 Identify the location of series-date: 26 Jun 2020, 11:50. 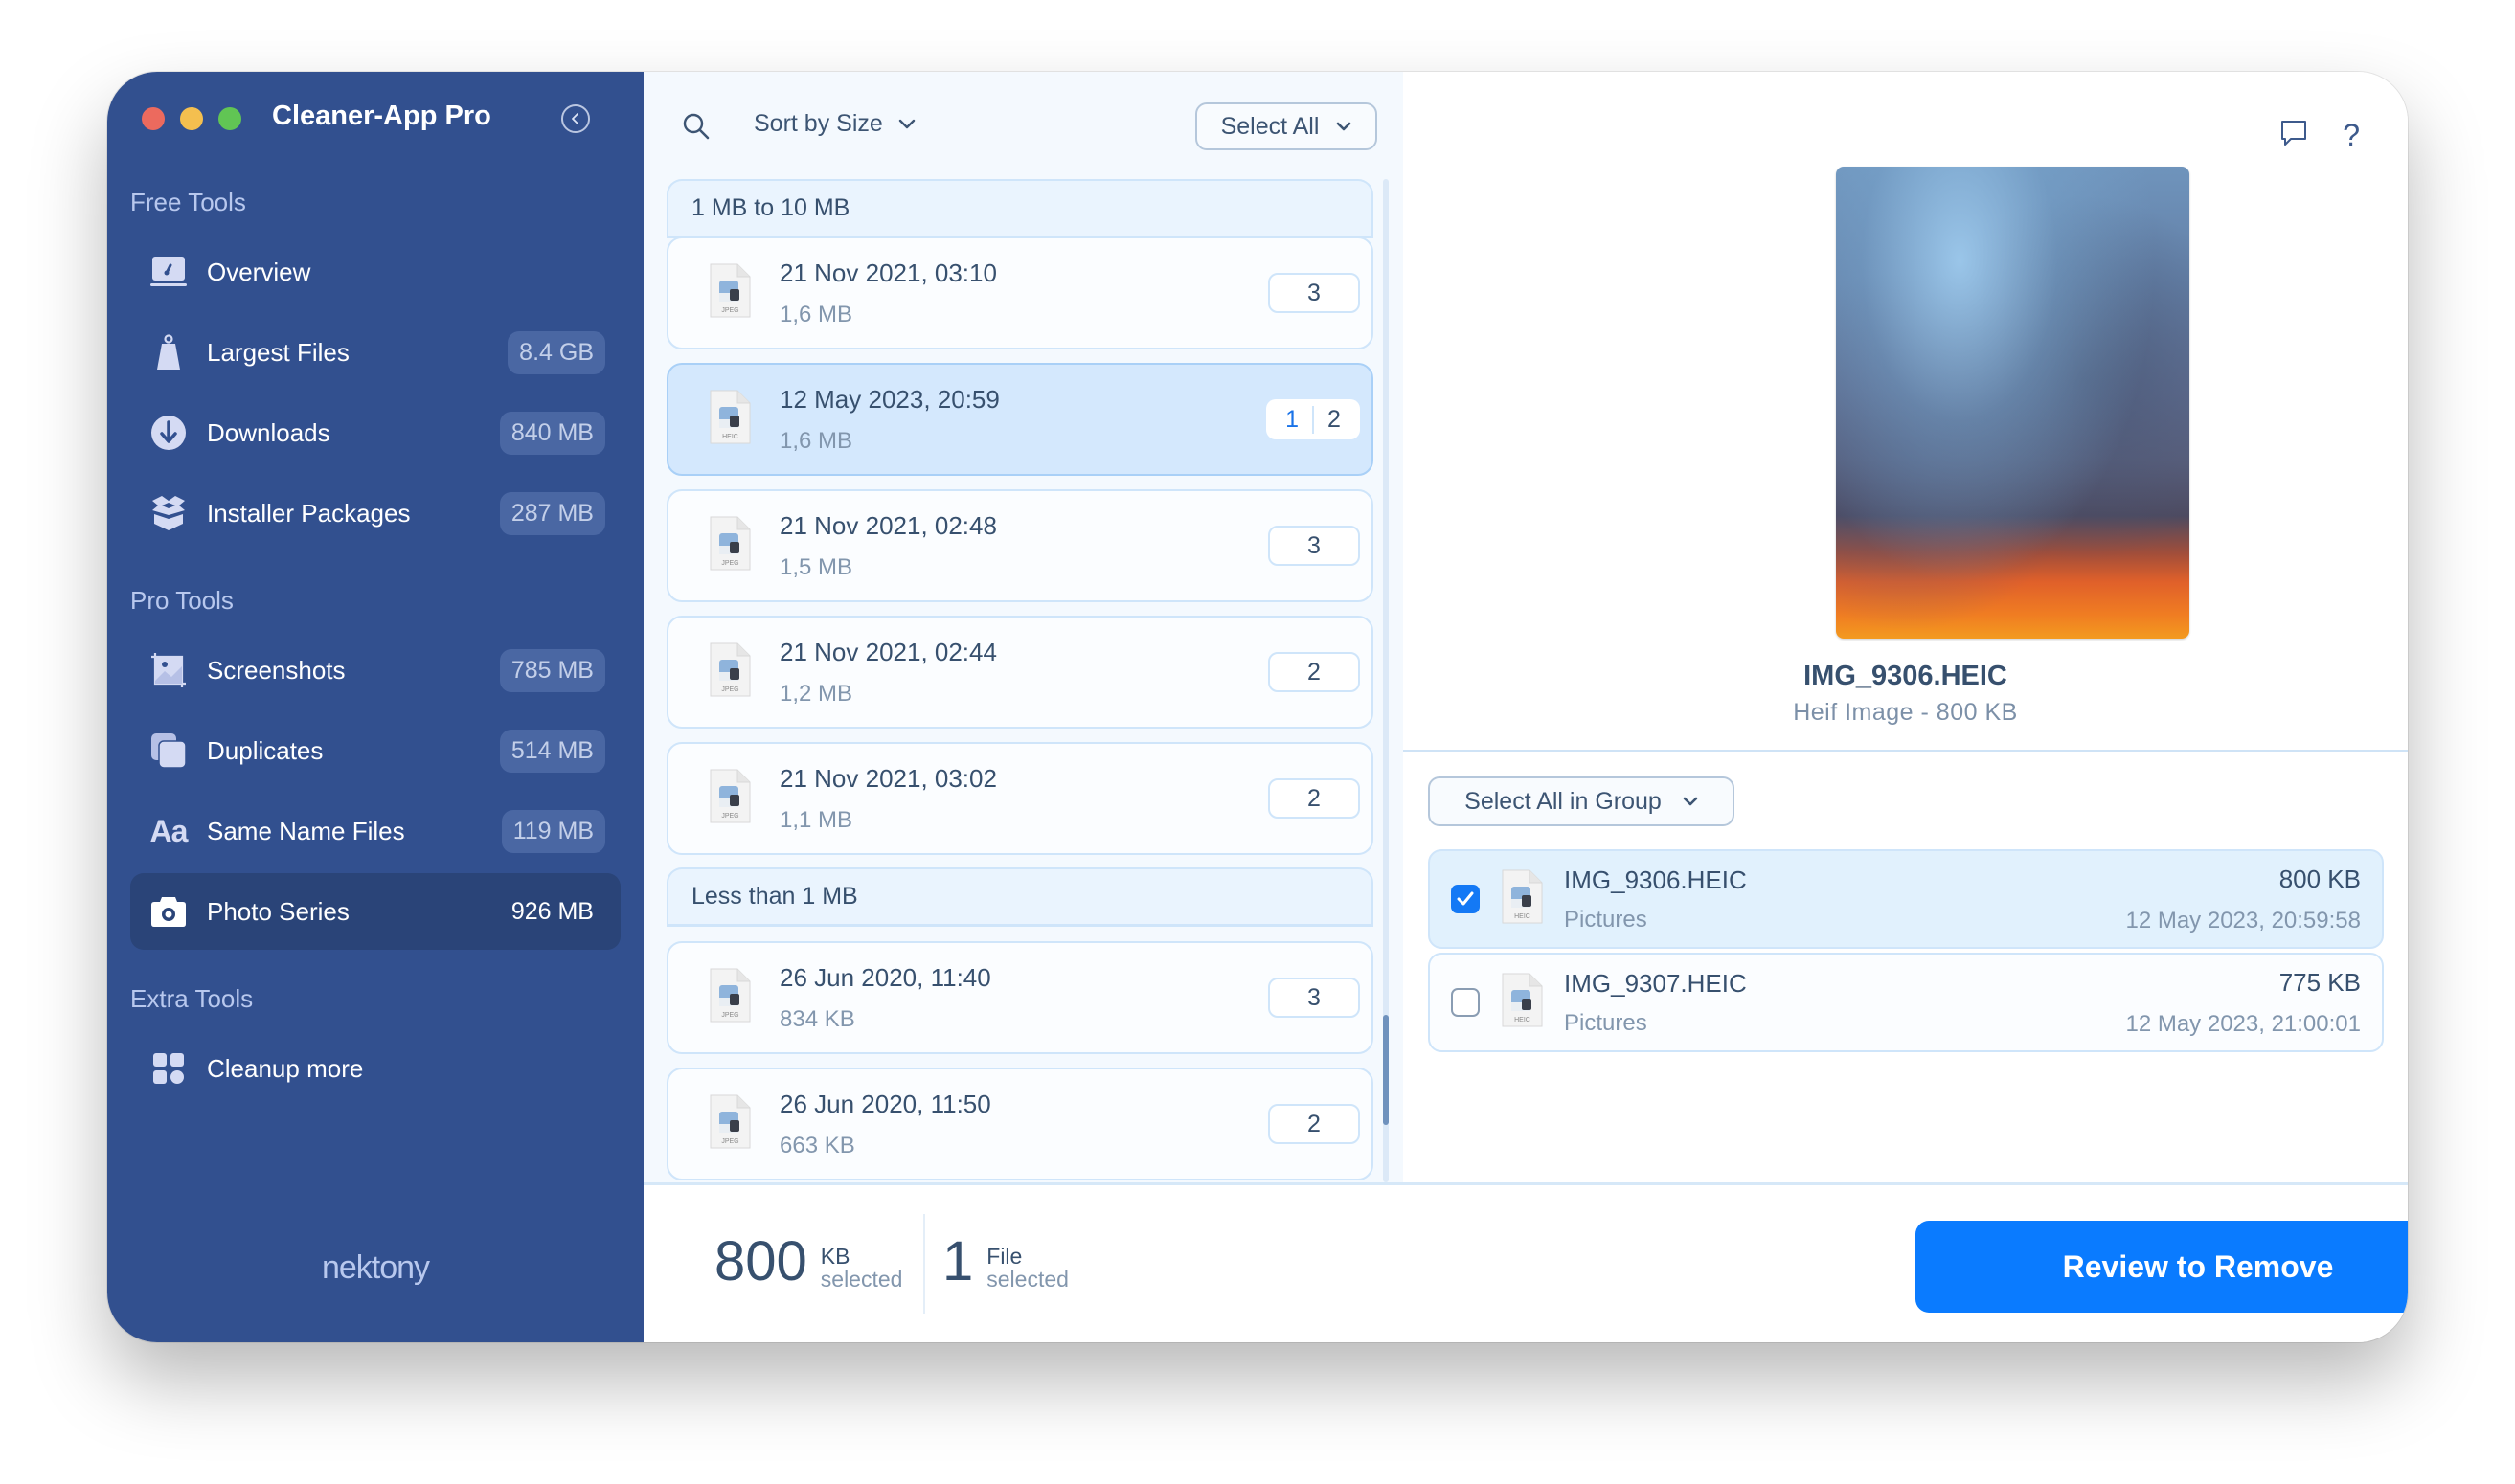
(885, 1103).